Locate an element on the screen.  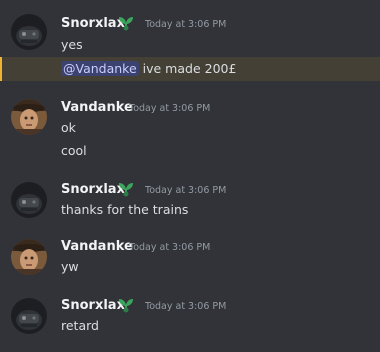
message-text: cool is located at coordinates (74, 150).